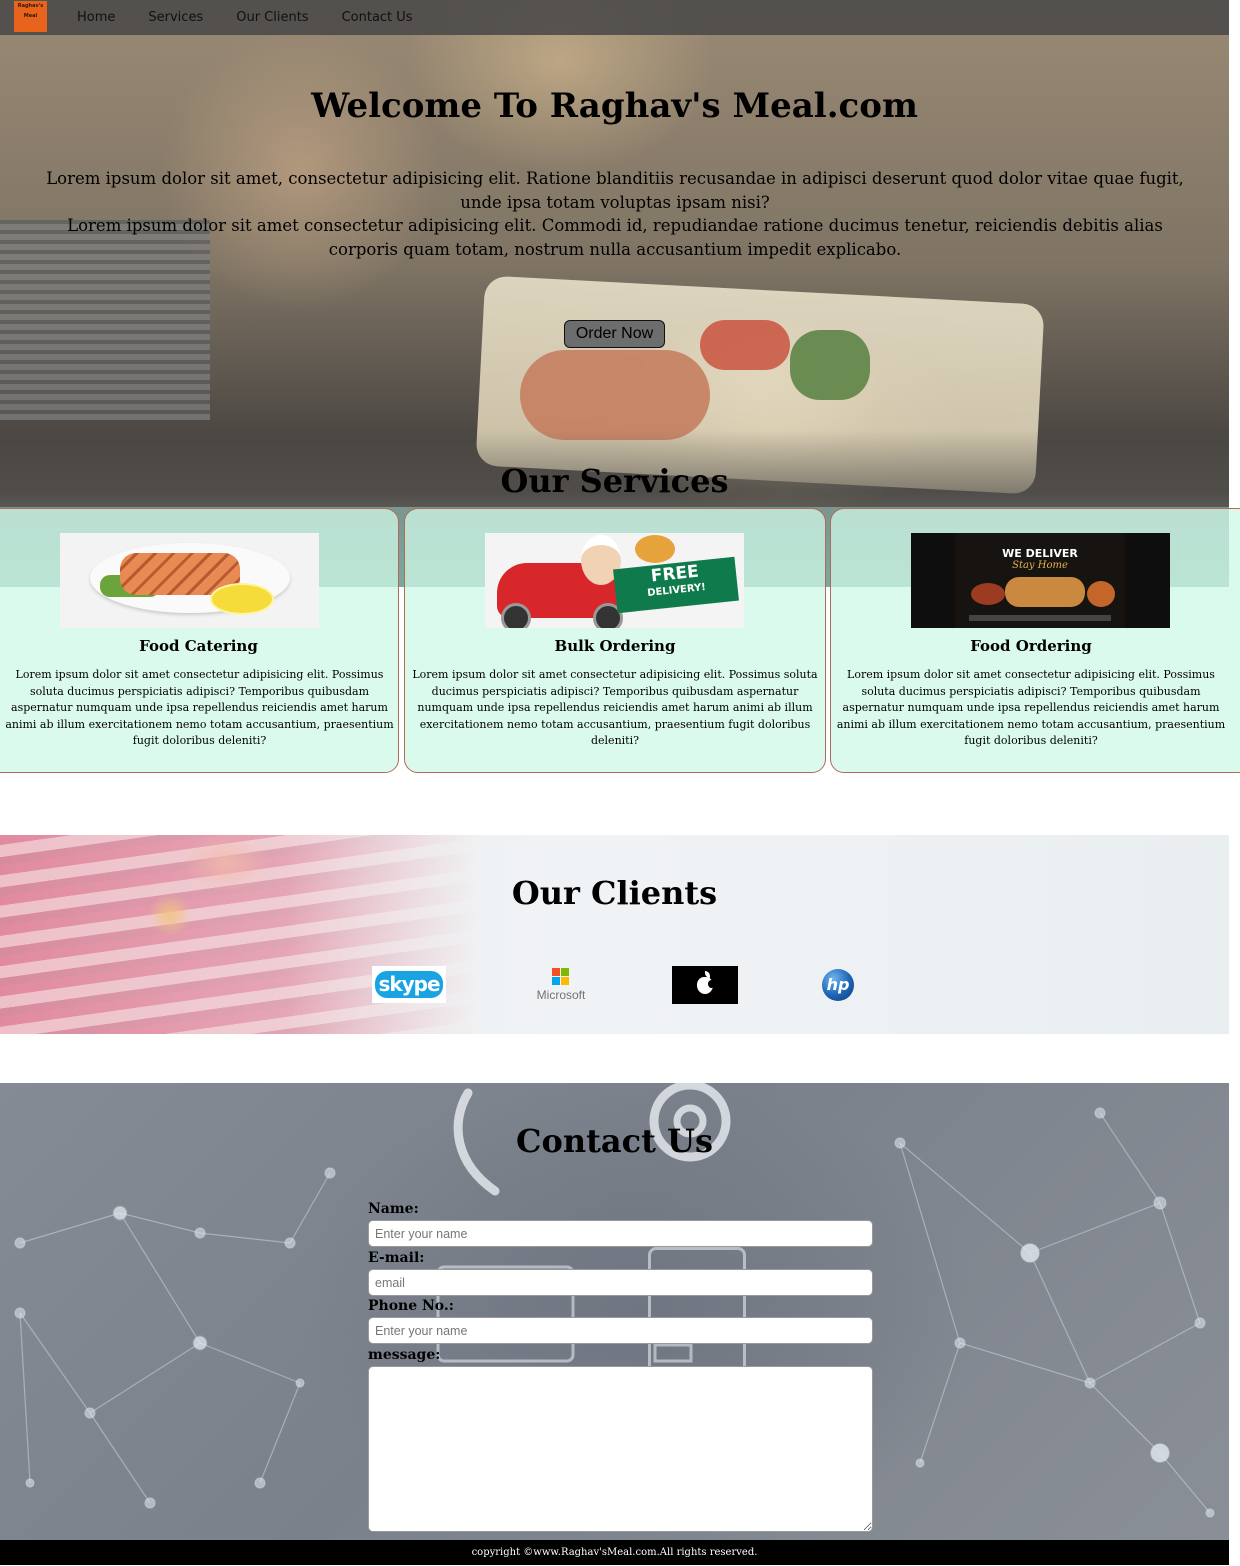  I want to click on we-deliver-heading: WE DELIVER, so click(1040, 553).